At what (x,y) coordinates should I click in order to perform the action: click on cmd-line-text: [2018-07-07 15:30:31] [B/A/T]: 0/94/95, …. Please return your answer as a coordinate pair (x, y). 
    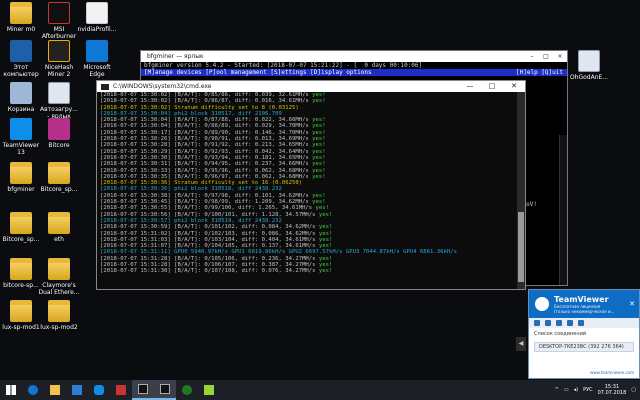
    Looking at the image, I should click on (206, 164).